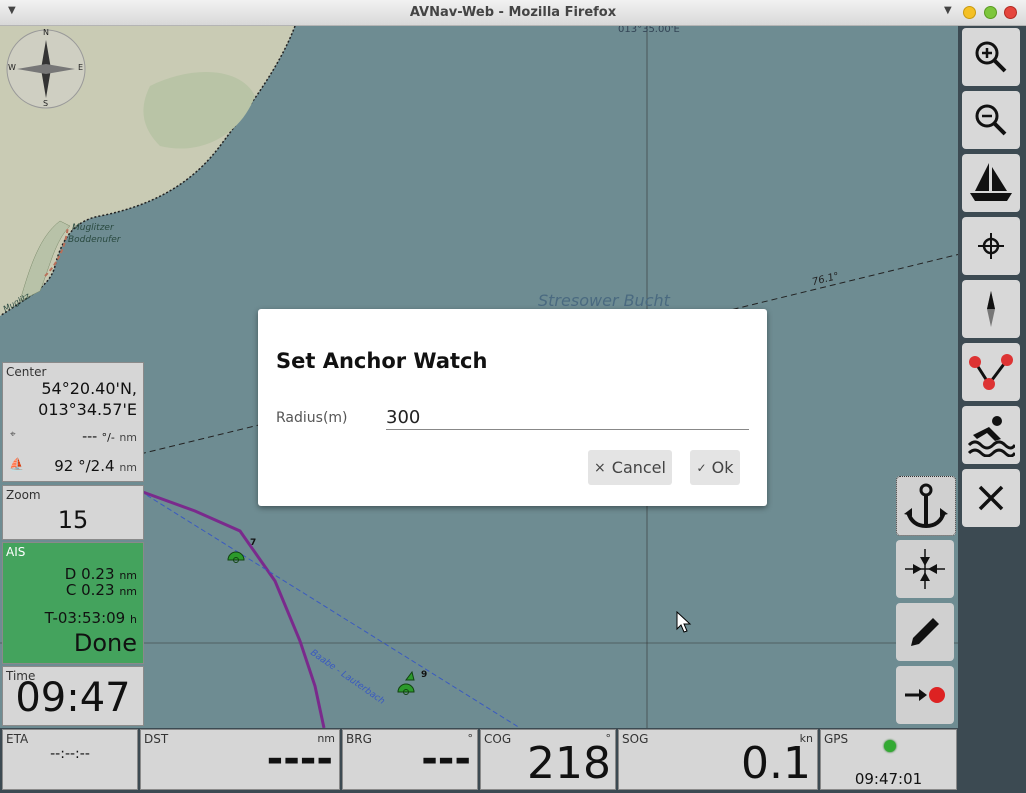  I want to click on arrow-to-point-icon, so click(925, 695).